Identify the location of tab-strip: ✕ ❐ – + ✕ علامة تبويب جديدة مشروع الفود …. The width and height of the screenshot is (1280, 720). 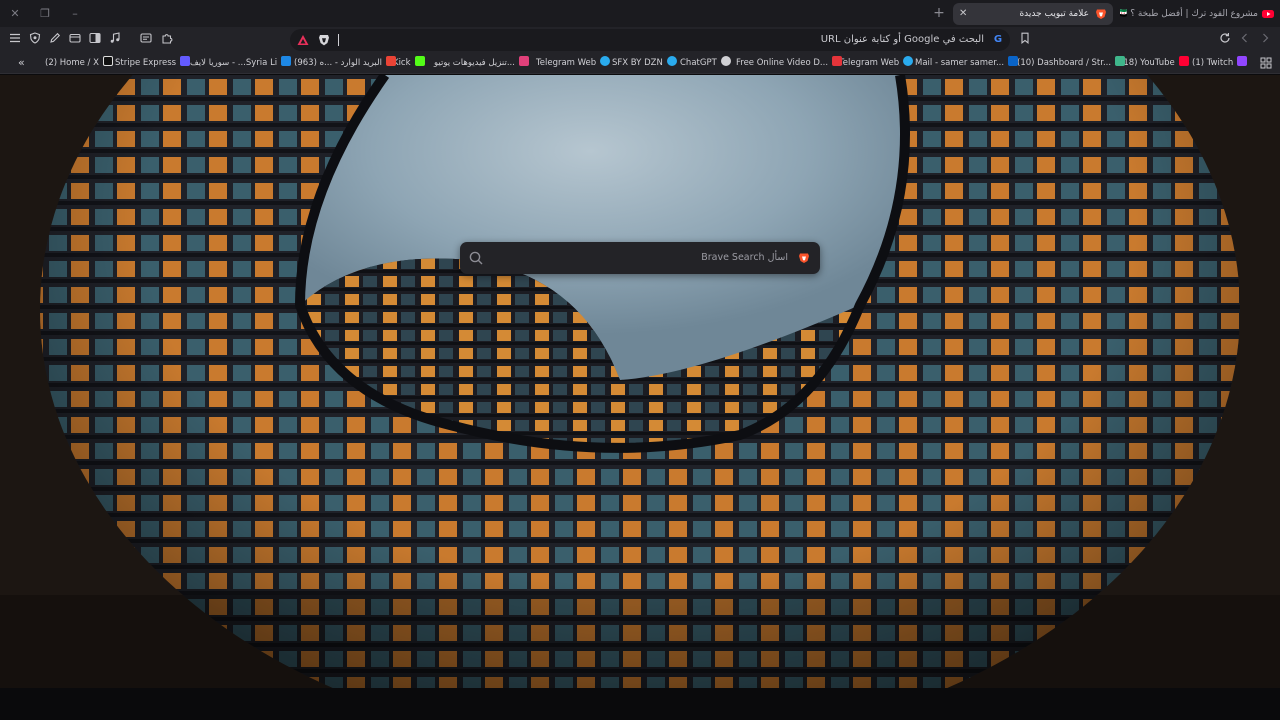
(640, 13).